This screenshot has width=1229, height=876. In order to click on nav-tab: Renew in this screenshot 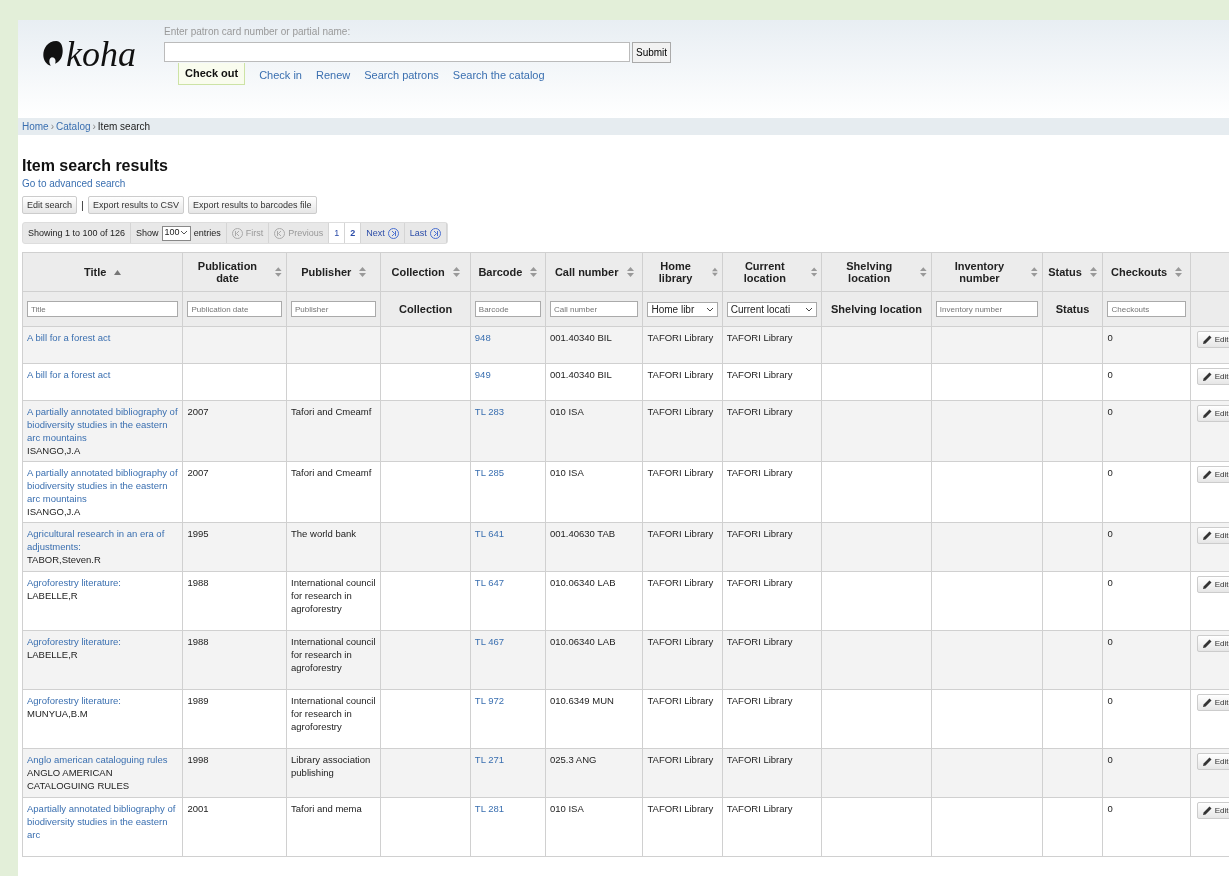, I will do `click(333, 74)`.